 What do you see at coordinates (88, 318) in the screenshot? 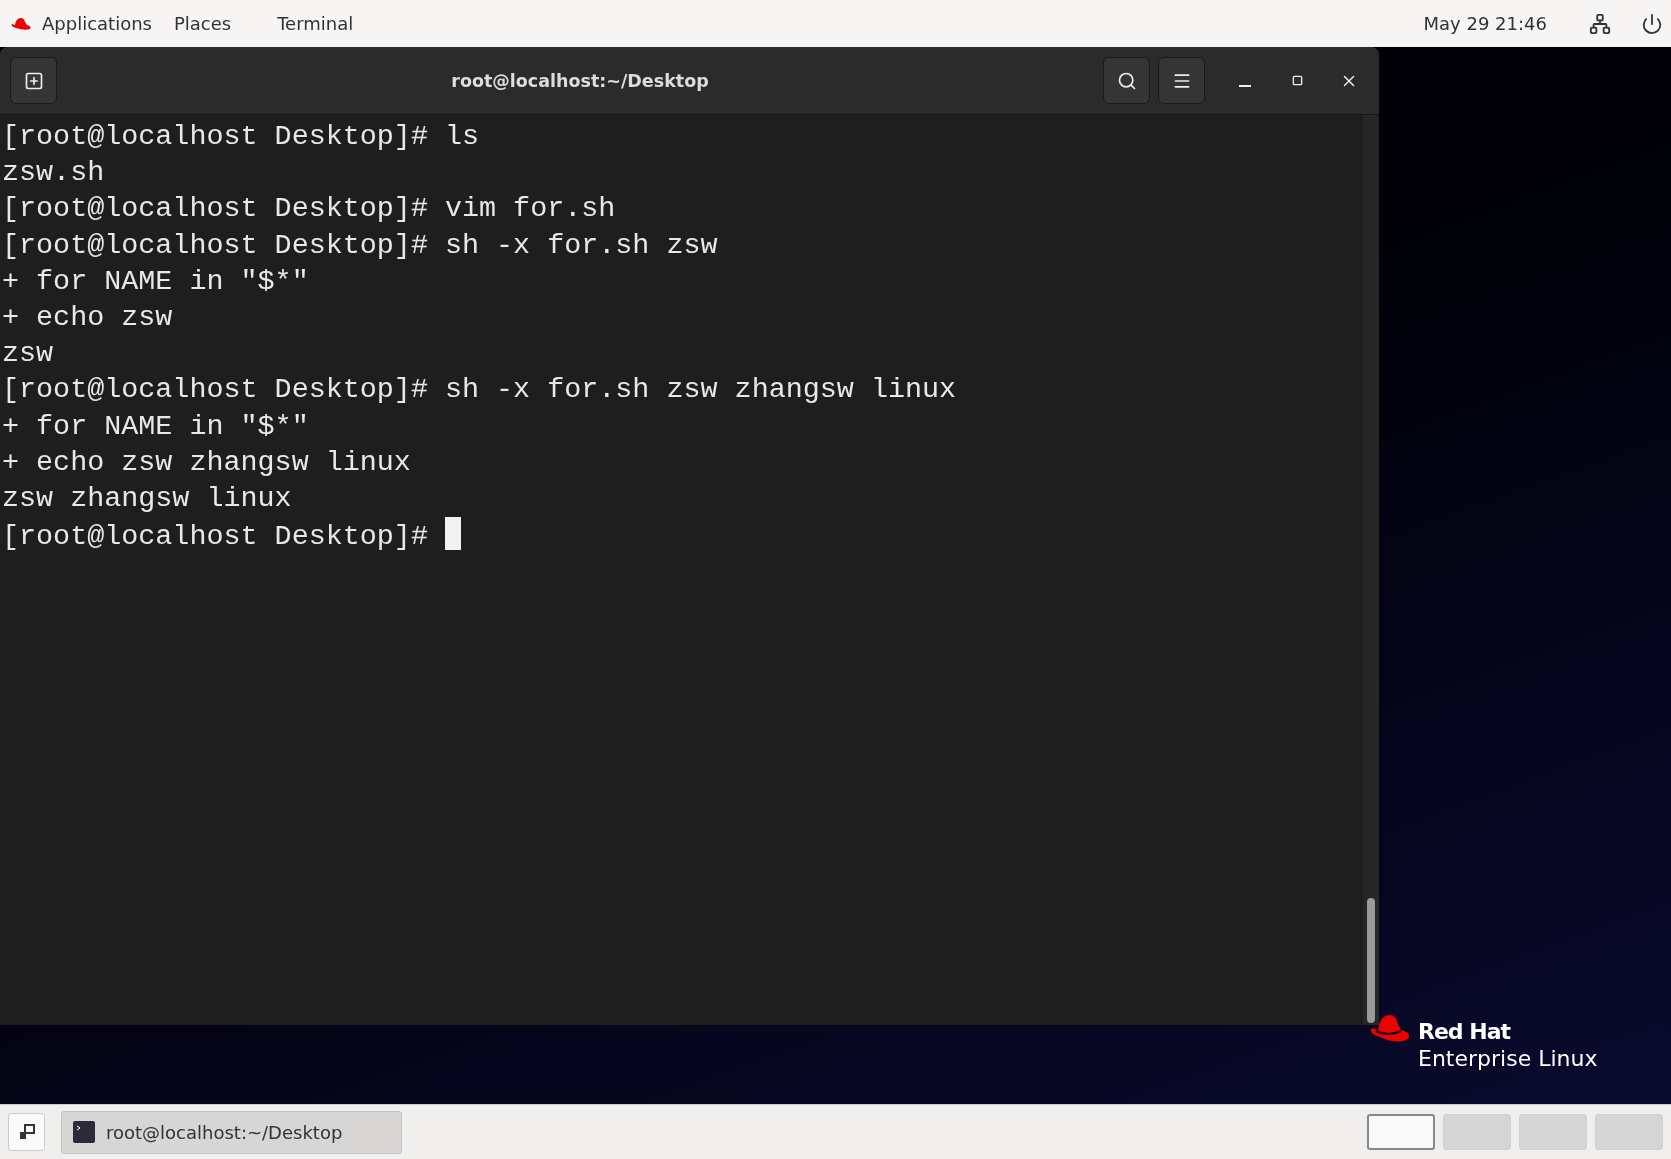
I see `terminal-line: + echo zsw` at bounding box center [88, 318].